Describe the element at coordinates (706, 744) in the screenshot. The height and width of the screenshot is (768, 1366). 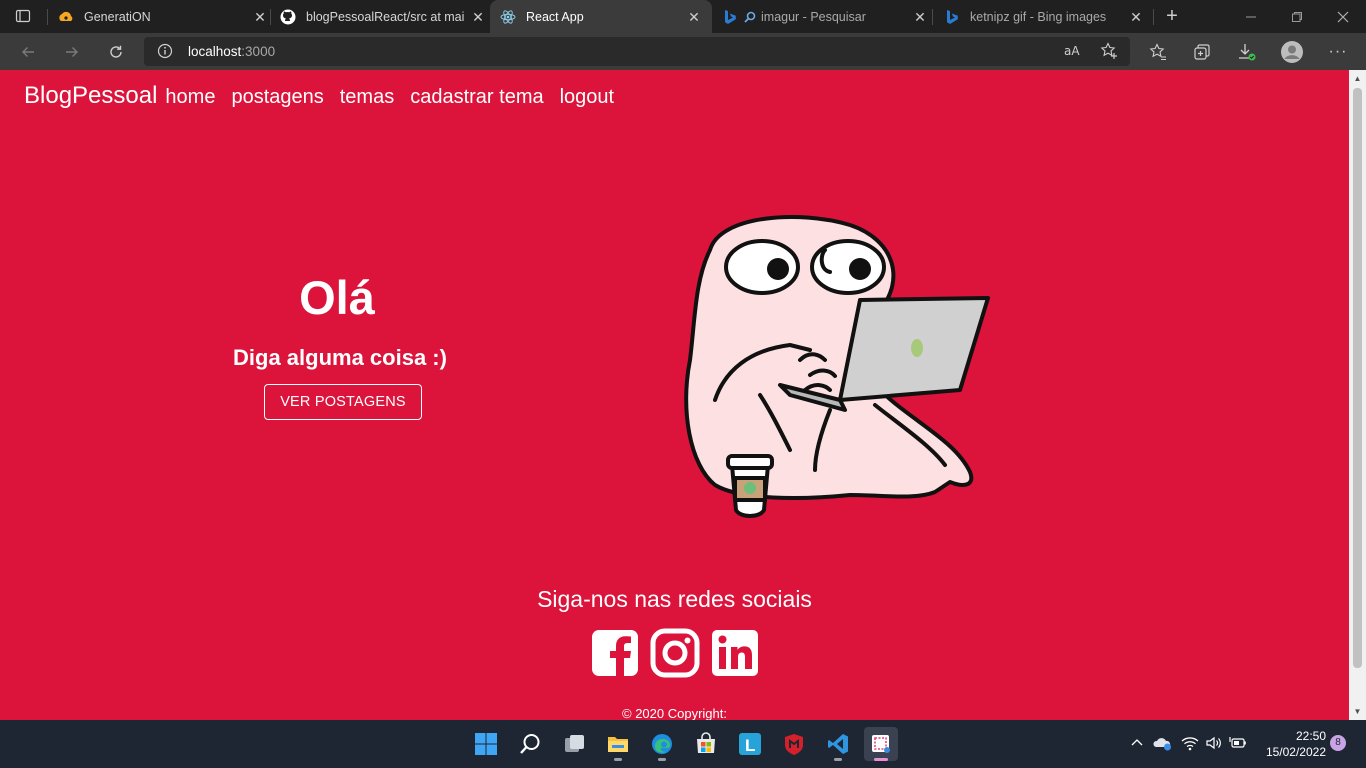
I see `microsoft-store-icon` at that location.